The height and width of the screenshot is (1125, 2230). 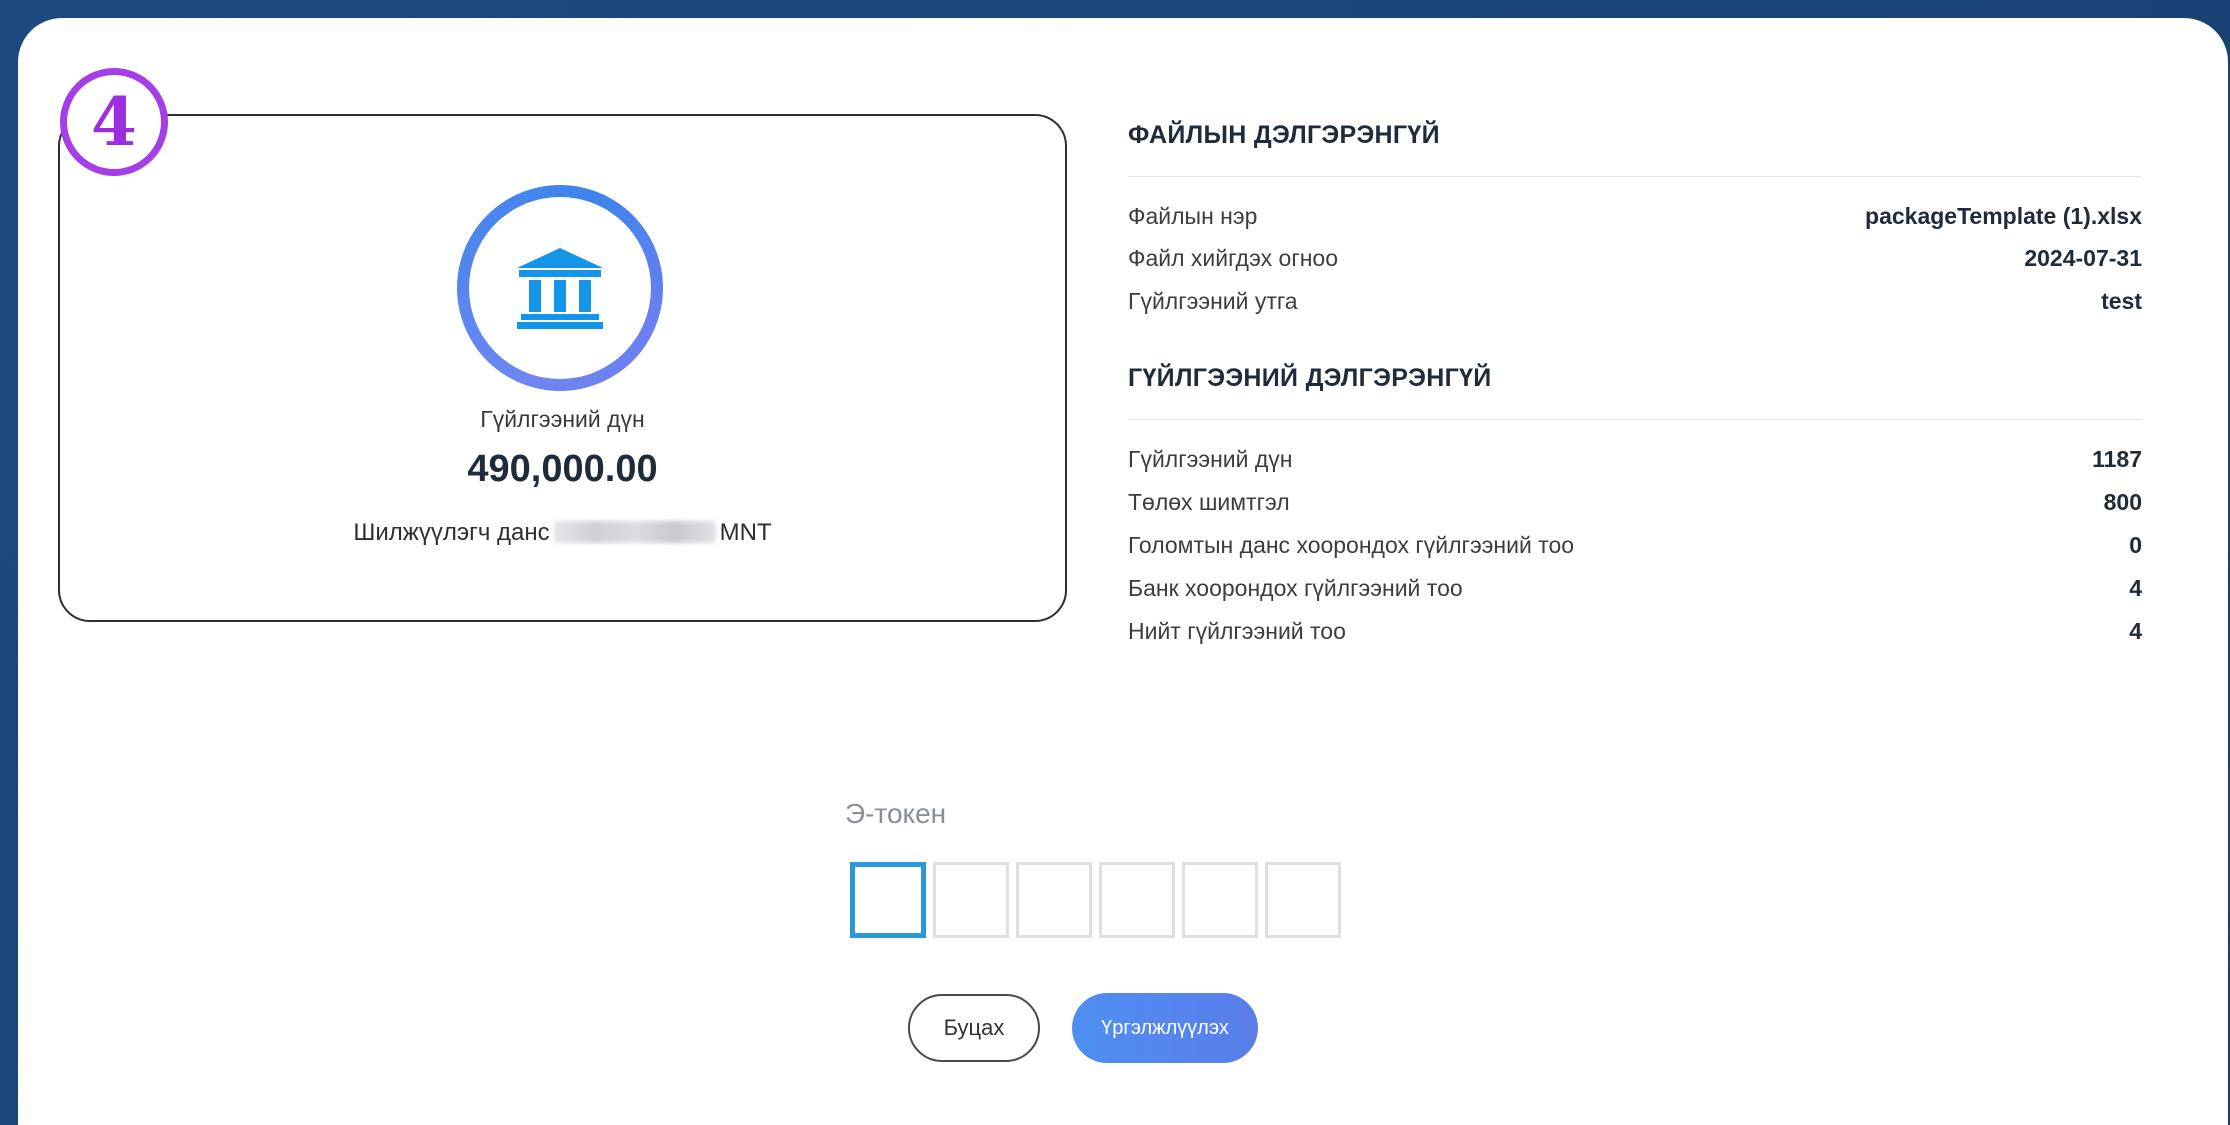 I want to click on transaction-detail-row: Нийт гүйлгээний тоо 4, so click(x=1635, y=631).